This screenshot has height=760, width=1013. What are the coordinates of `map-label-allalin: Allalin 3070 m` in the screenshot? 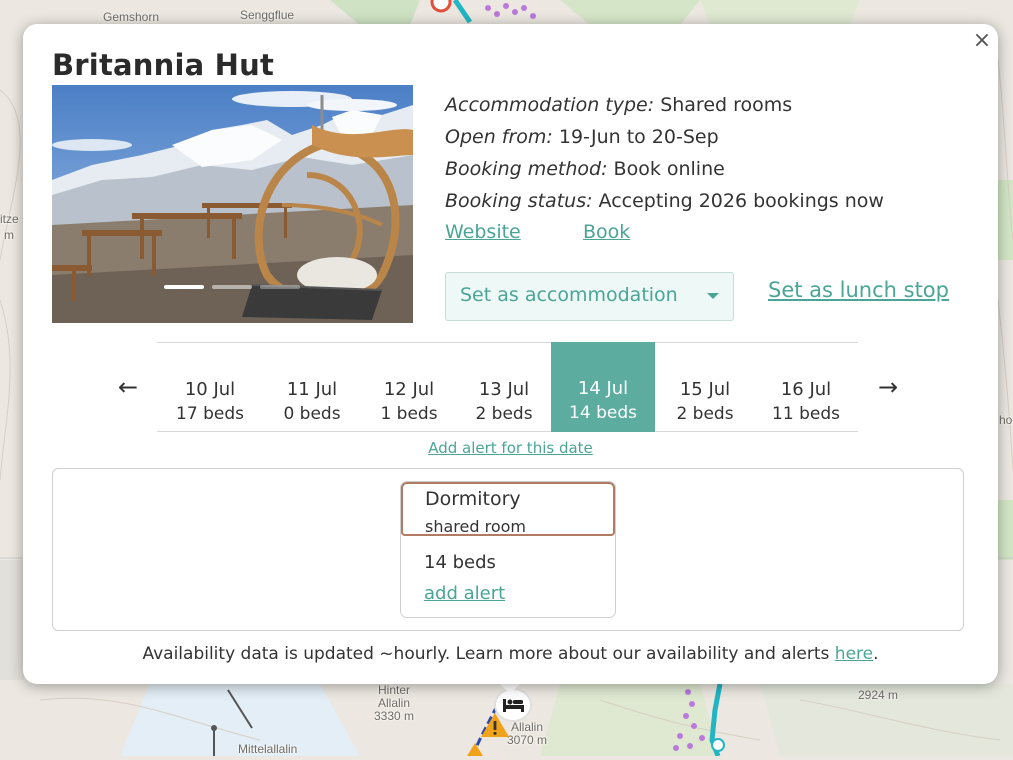 It's located at (527, 733).